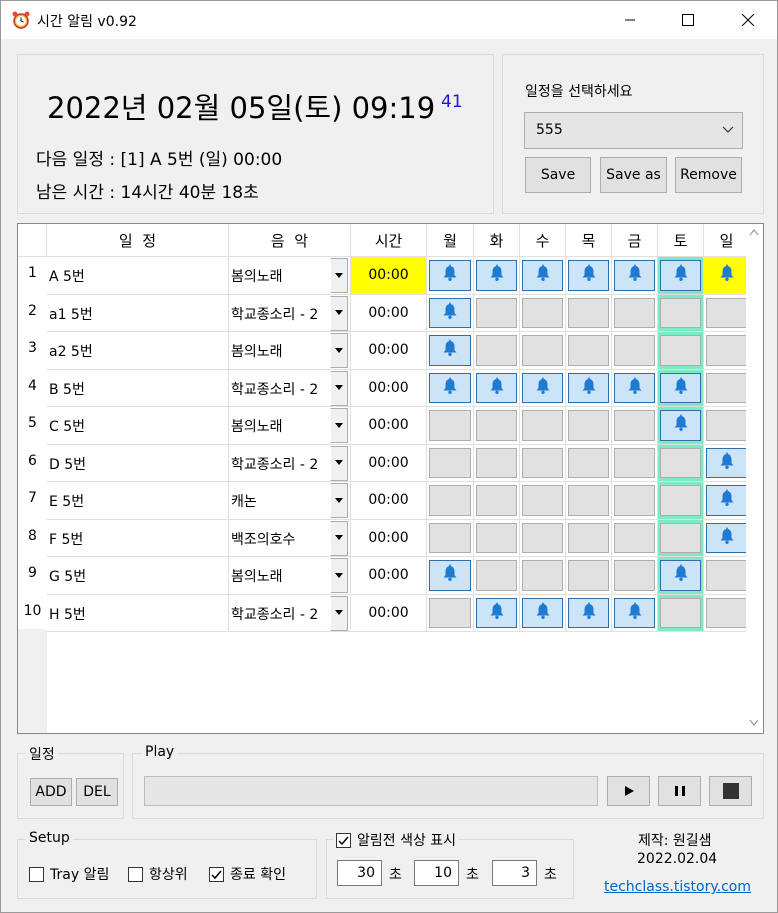 Image resolution: width=778 pixels, height=913 pixels. I want to click on schedule-name-cell: F 5번, so click(138, 538).